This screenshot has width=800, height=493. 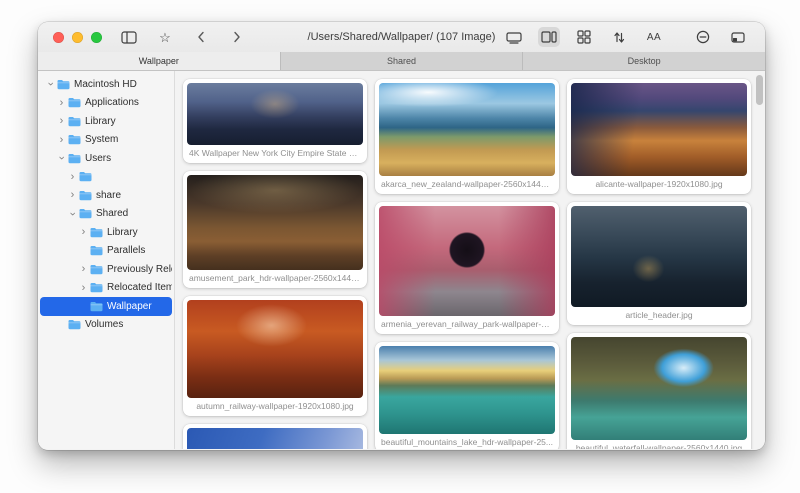 I want to click on sidebar-item-applications: › Applications, so click(x=106, y=103).